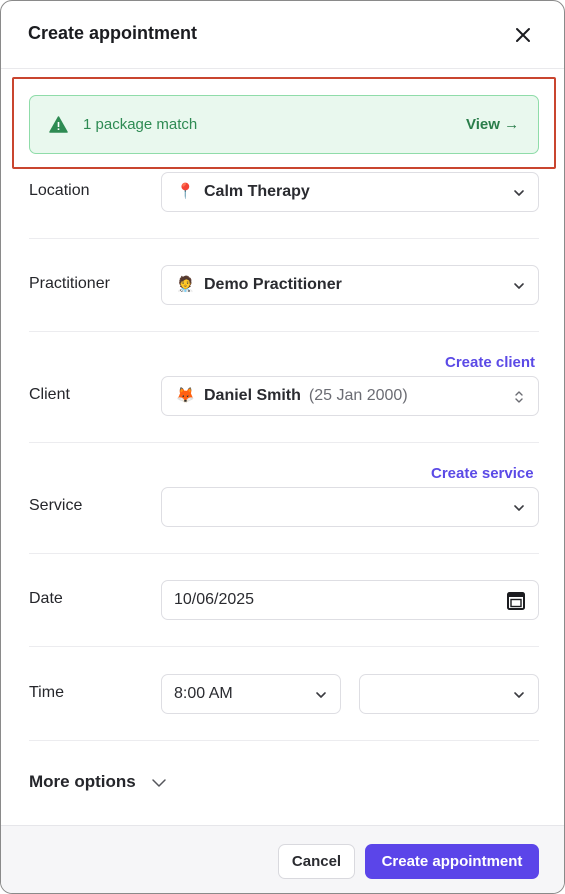 The image size is (565, 894). Describe the element at coordinates (306, 396) in the screenshot. I see `client-value: Daniel Smith (25 Jan 2000)` at that location.